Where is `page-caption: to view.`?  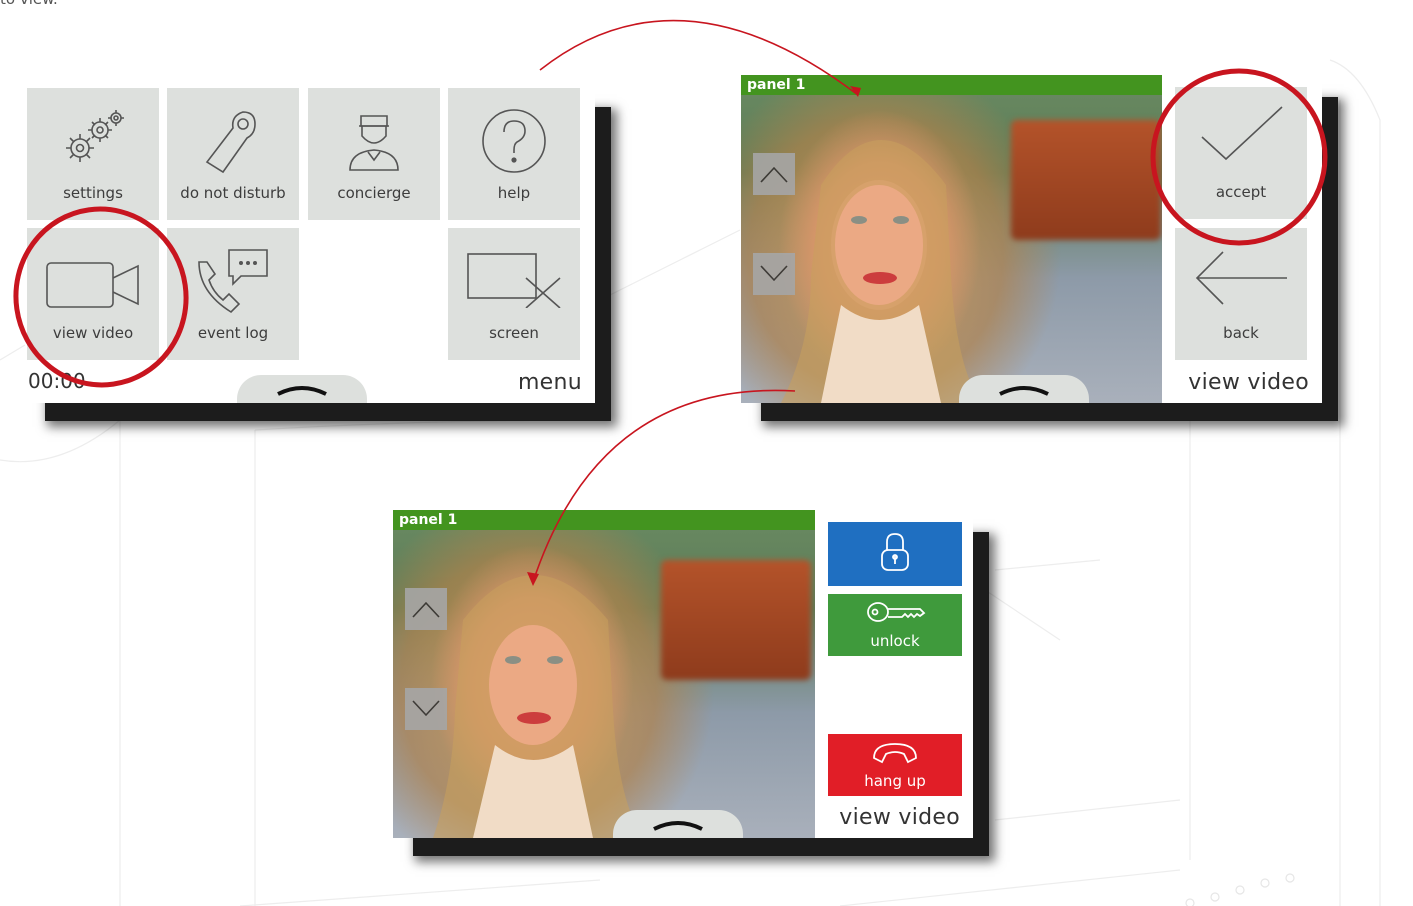 page-caption: to view. is located at coordinates (29, 4).